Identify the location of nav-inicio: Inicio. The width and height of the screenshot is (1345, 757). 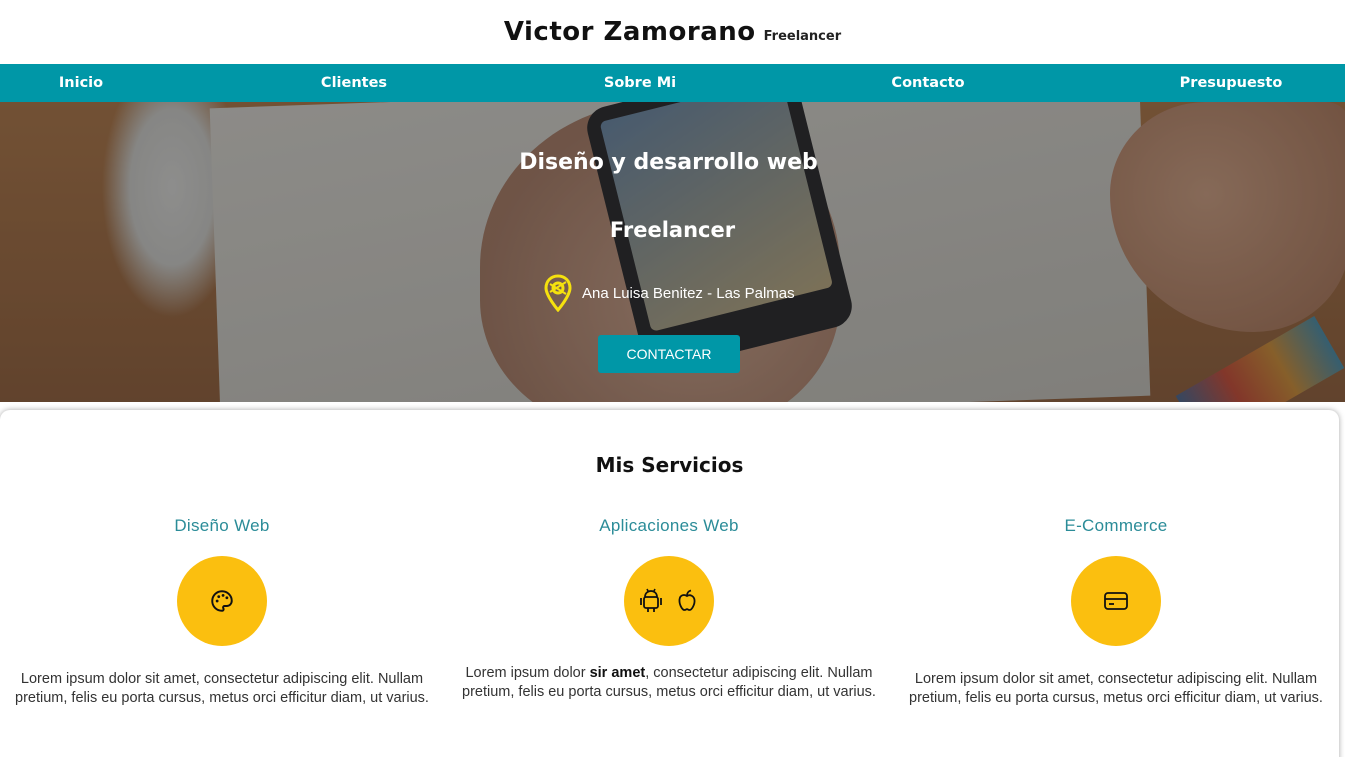
(81, 83).